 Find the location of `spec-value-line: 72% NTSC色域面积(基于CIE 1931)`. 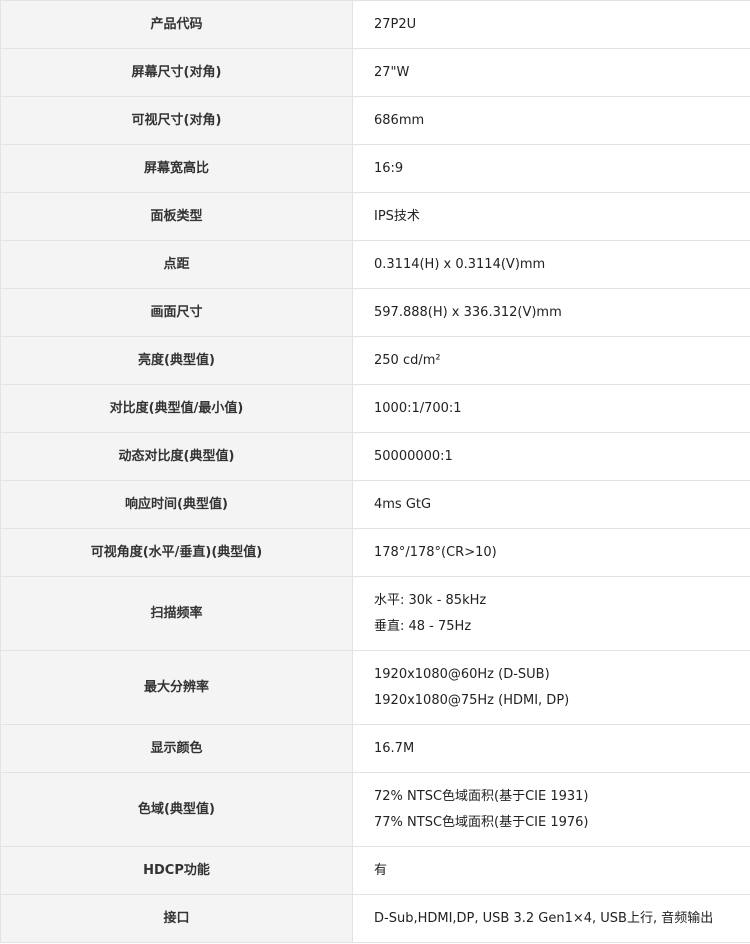

spec-value-line: 72% NTSC色域面积(基于CIE 1931) is located at coordinates (481, 796).